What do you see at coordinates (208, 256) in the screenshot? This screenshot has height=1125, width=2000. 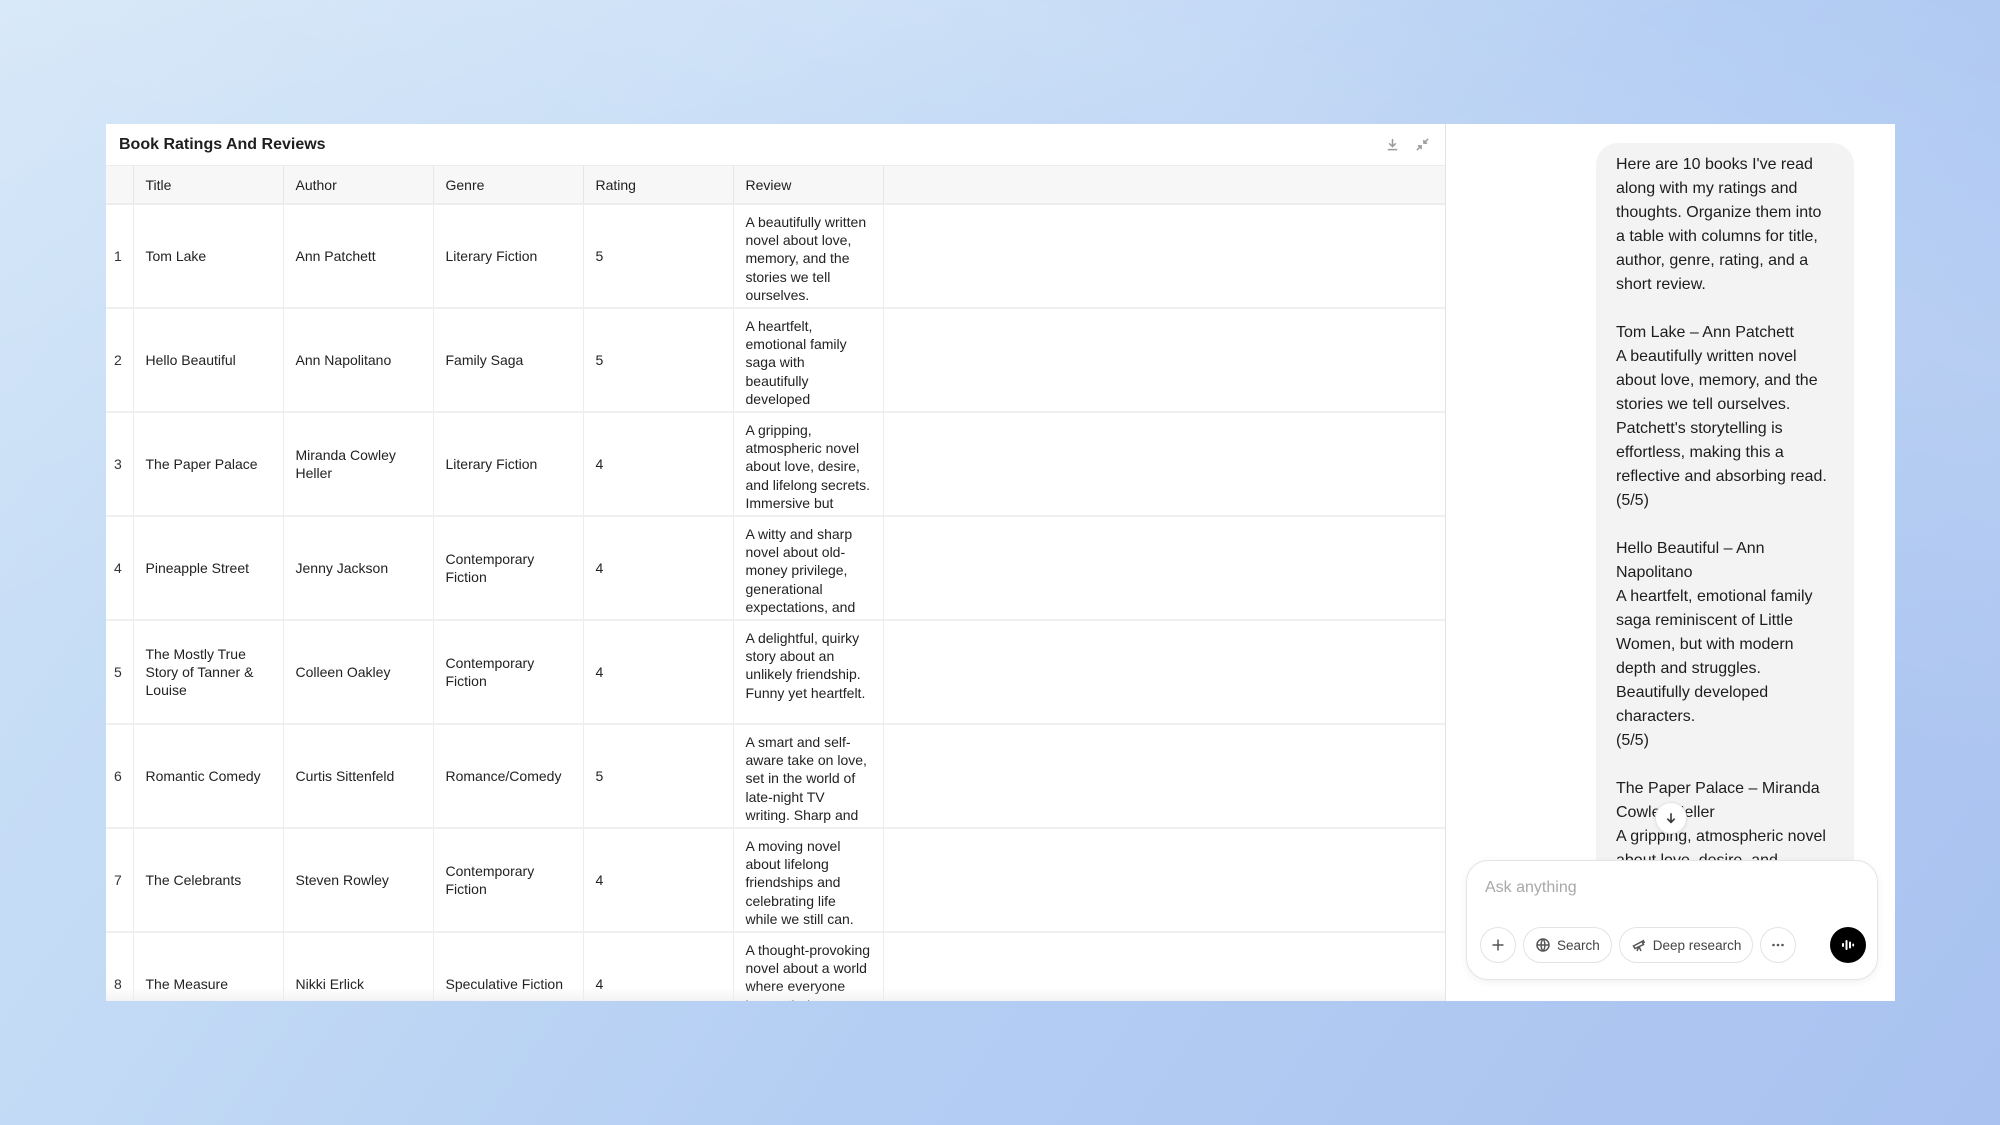 I see `cell-title: Tom Lake` at bounding box center [208, 256].